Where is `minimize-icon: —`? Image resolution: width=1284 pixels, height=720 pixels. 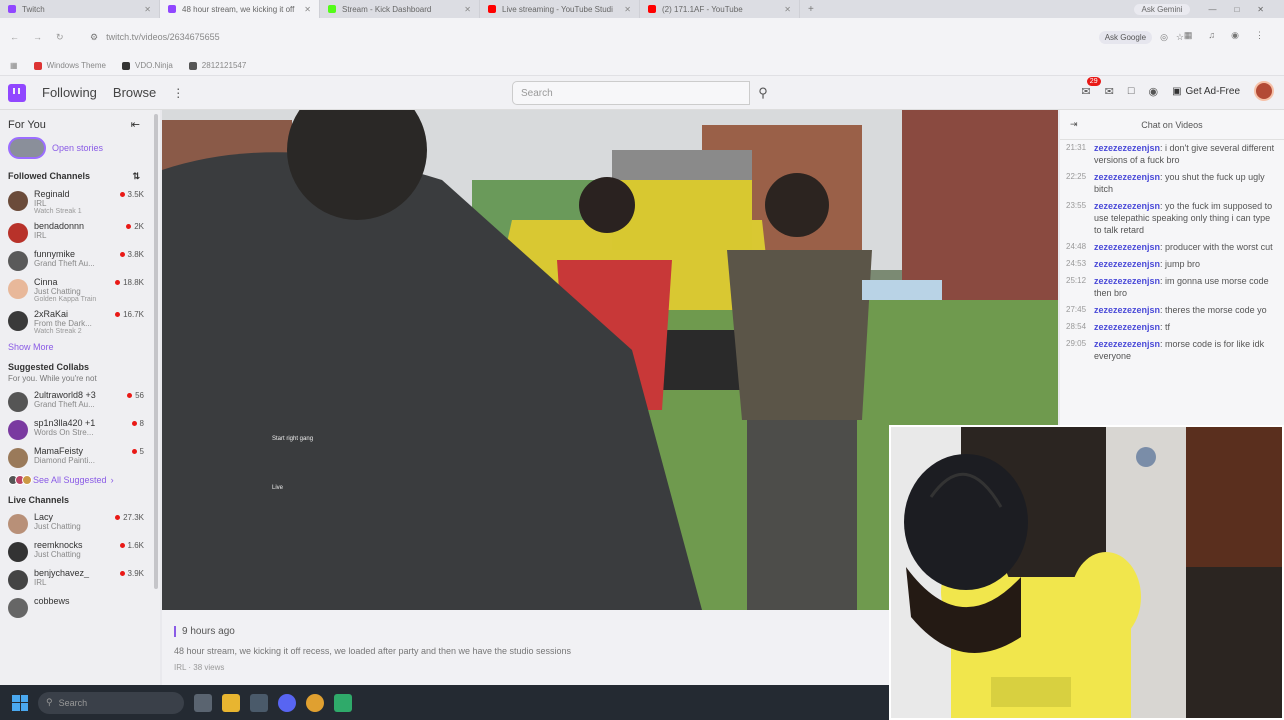
minimize-icon: — is located at coordinates (1212, 9).